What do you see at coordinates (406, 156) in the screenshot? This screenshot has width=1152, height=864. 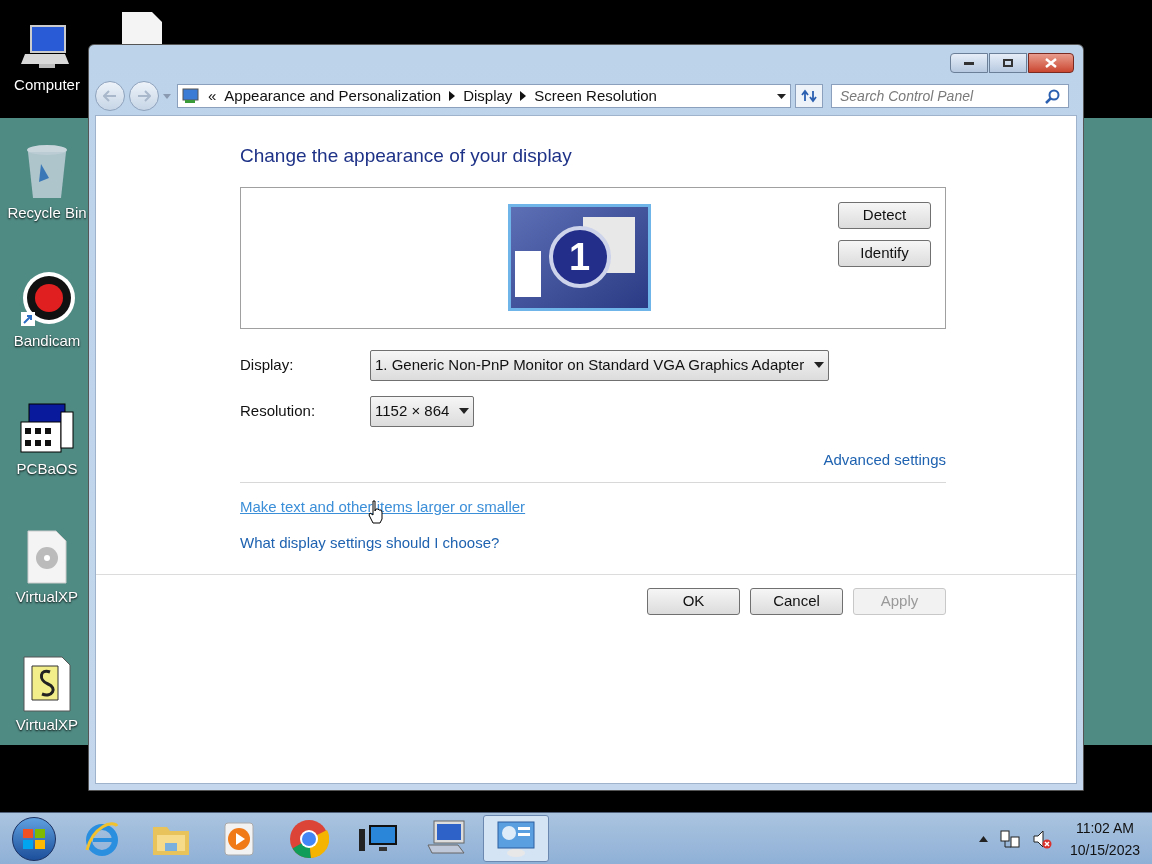 I see `page-heading: Change the appearance of your display` at bounding box center [406, 156].